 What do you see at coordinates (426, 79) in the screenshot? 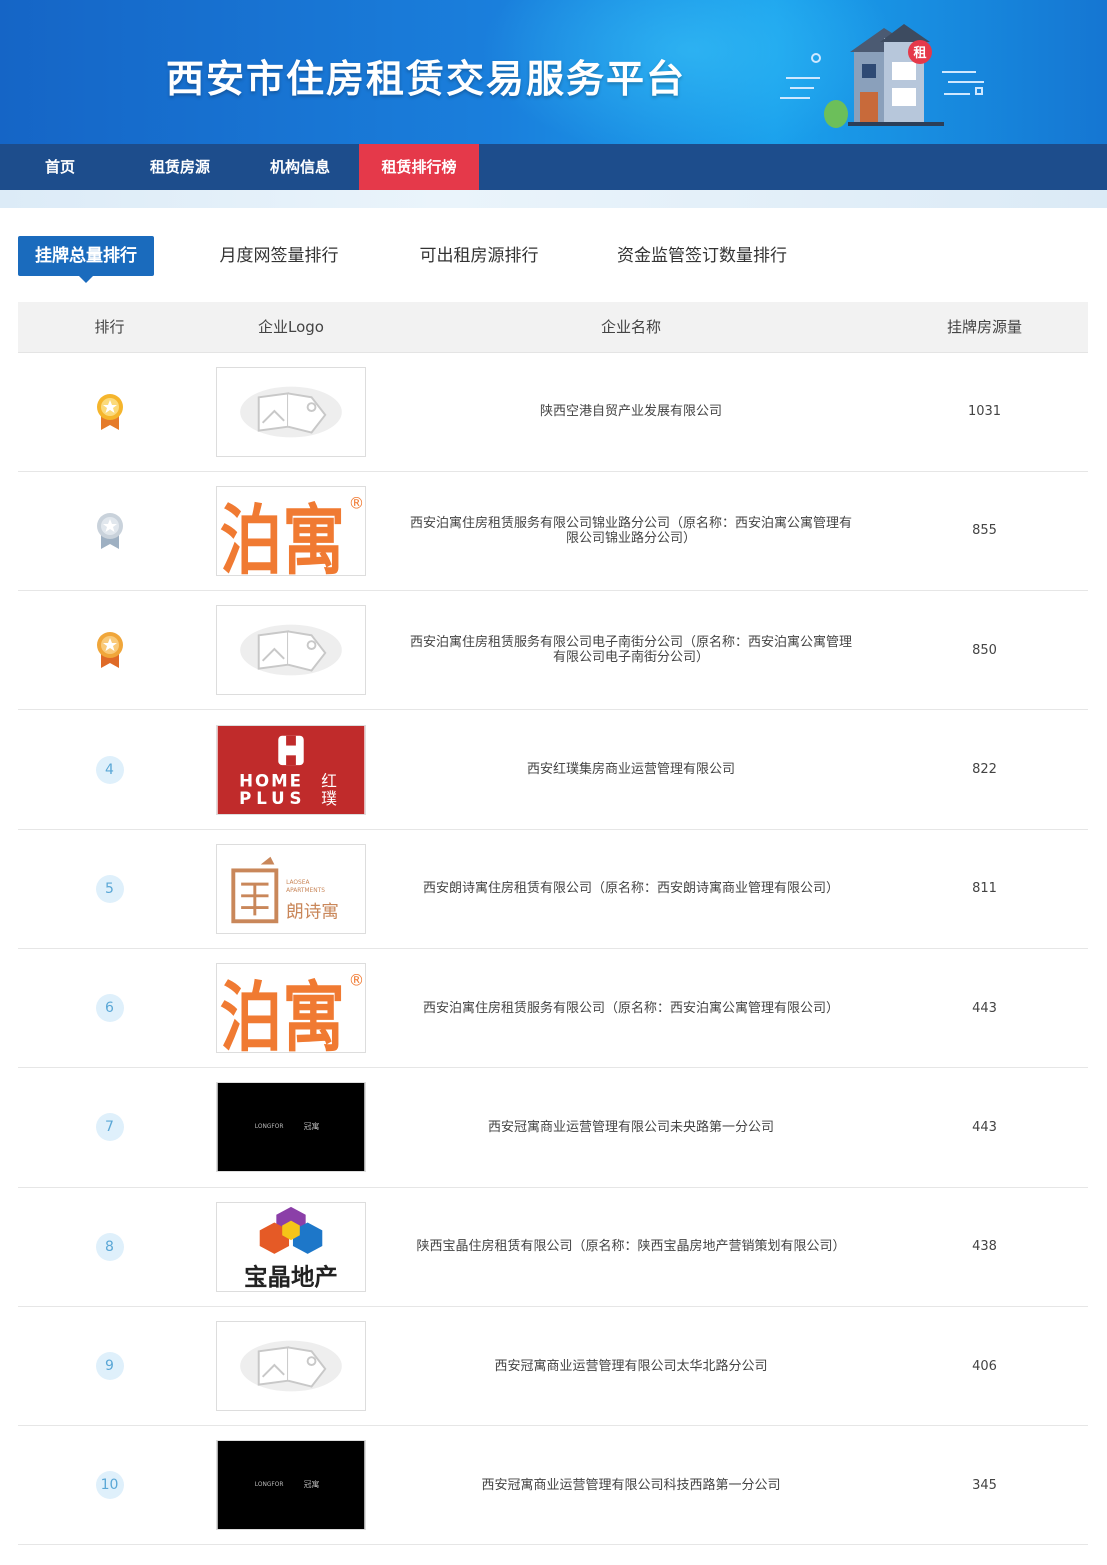
I see `site-title: 西安市住房租赁交易服务平台` at bounding box center [426, 79].